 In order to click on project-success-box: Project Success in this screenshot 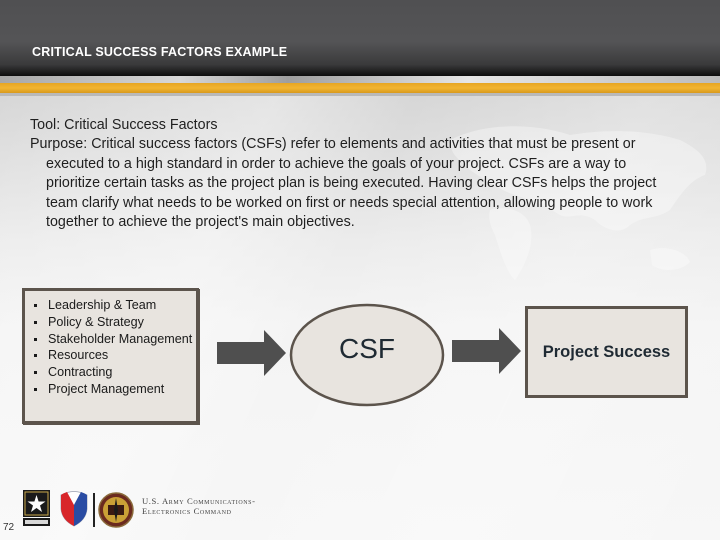, I will do `click(606, 352)`.